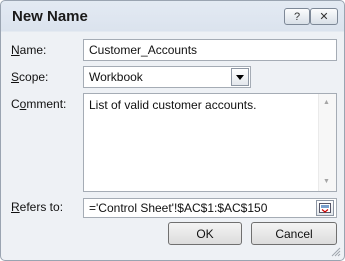 This screenshot has height=261, width=345. What do you see at coordinates (29, 50) in the screenshot?
I see `name-label: Name:` at bounding box center [29, 50].